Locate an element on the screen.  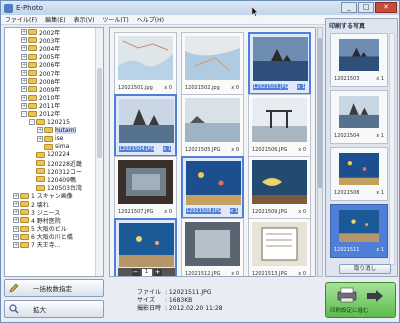
menu-item: 編集(E) is located at coordinates (55, 19).